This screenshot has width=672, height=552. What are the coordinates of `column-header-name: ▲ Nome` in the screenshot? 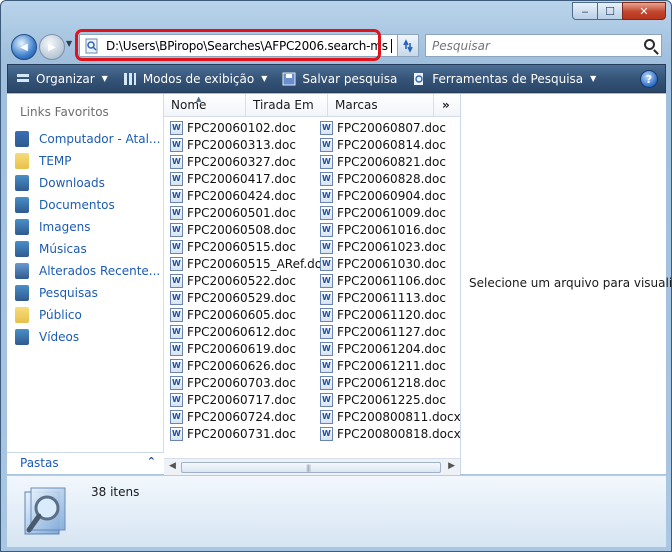 It's located at (205, 105).